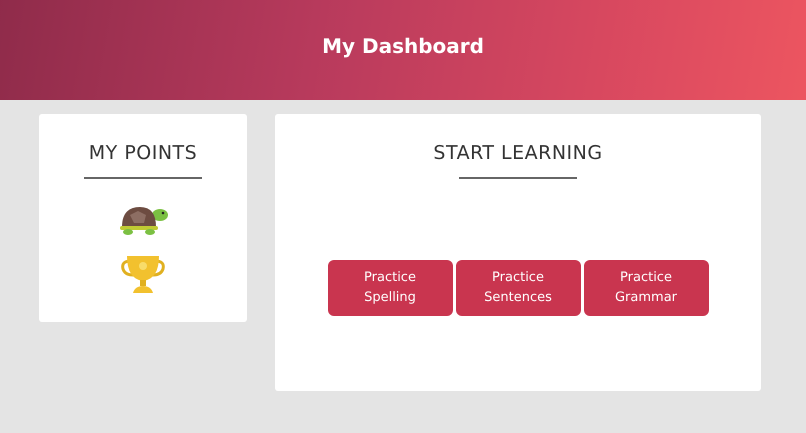 This screenshot has width=806, height=433. Describe the element at coordinates (143, 153) in the screenshot. I see `card-title: MY POINTS` at that location.